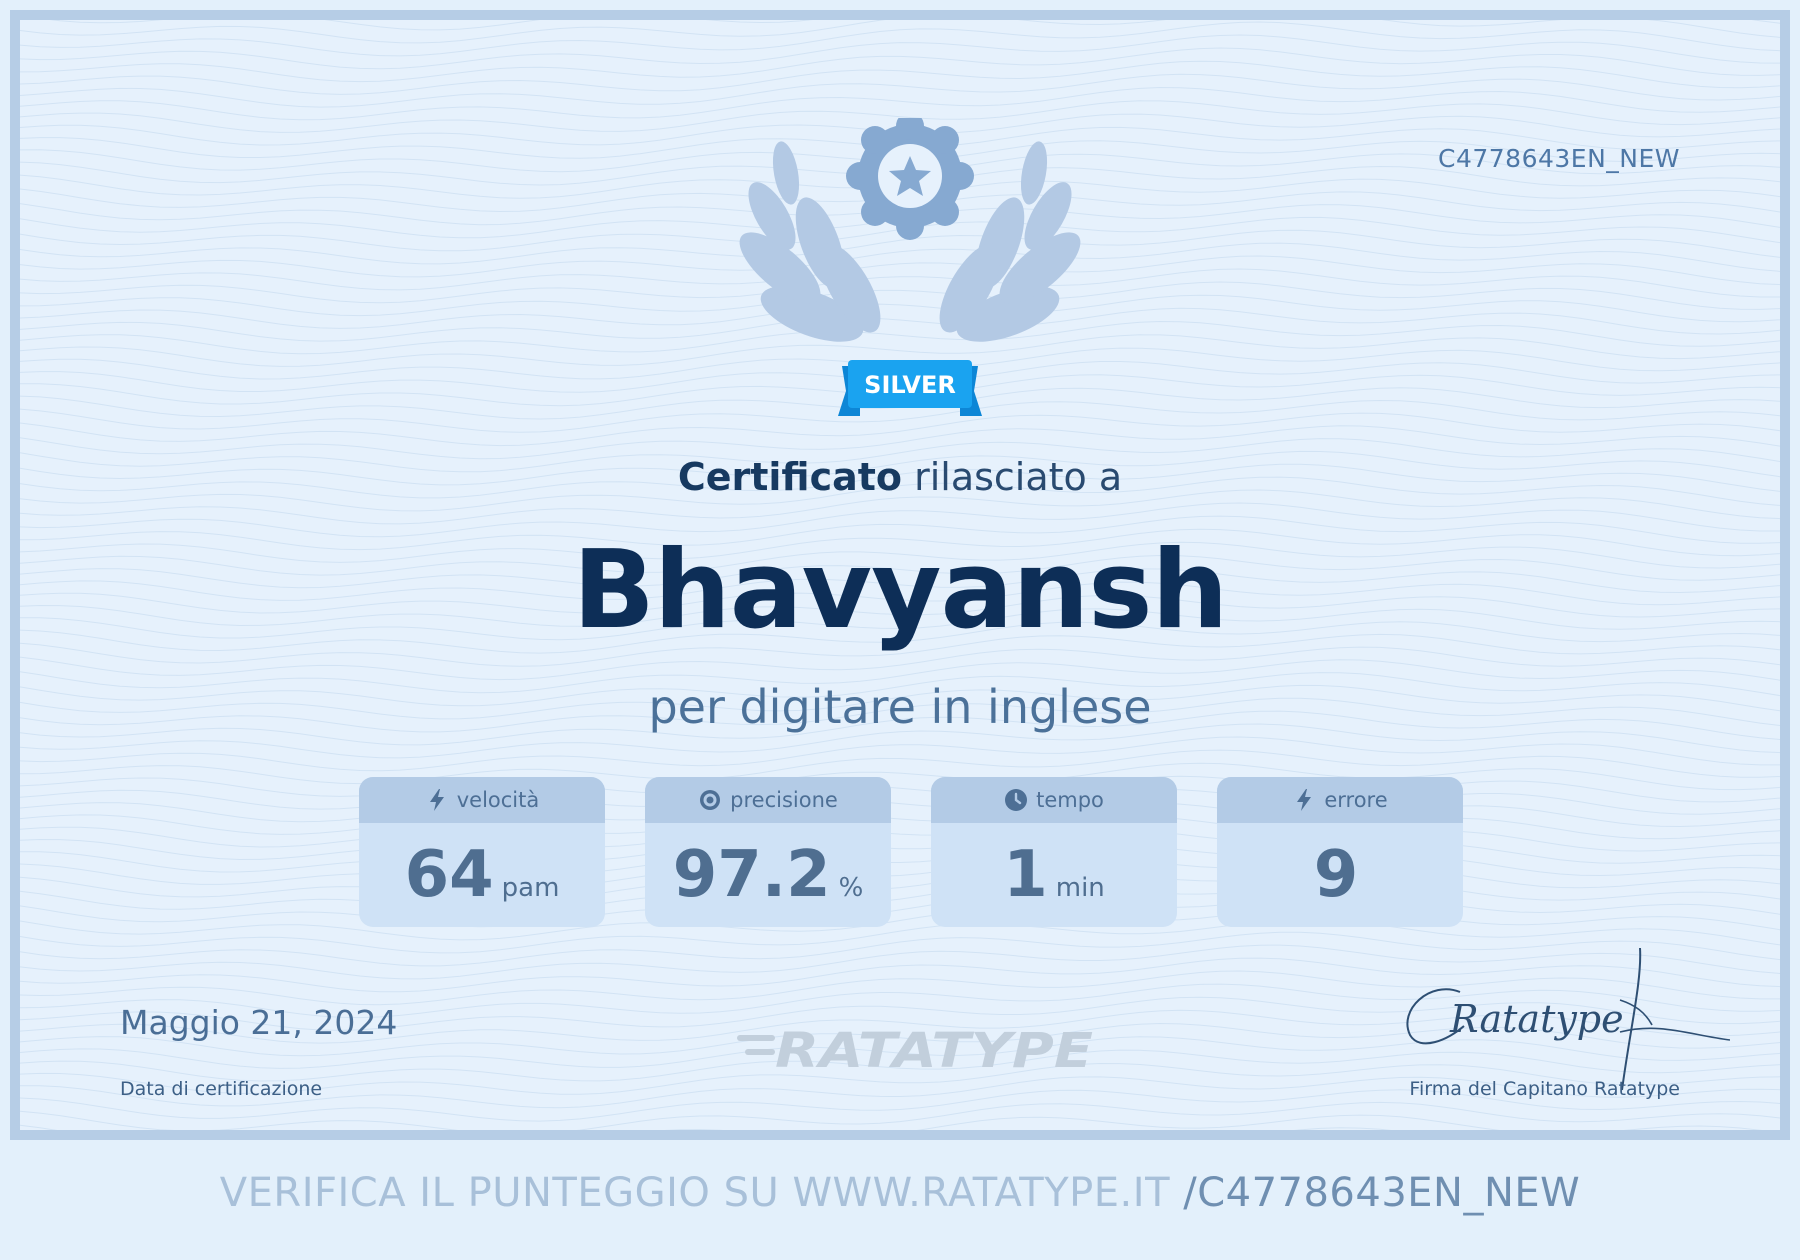  I want to click on stat-value: 1, so click(1025, 875).